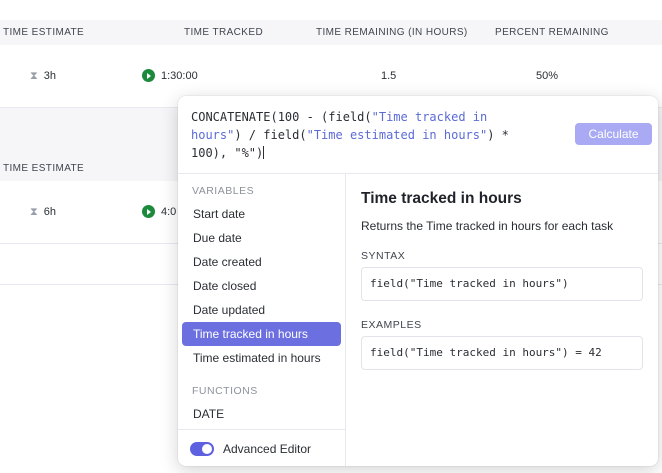  What do you see at coordinates (281, 117) in the screenshot?
I see `formula-text: CONCATENATE(100 - (field(` at bounding box center [281, 117].